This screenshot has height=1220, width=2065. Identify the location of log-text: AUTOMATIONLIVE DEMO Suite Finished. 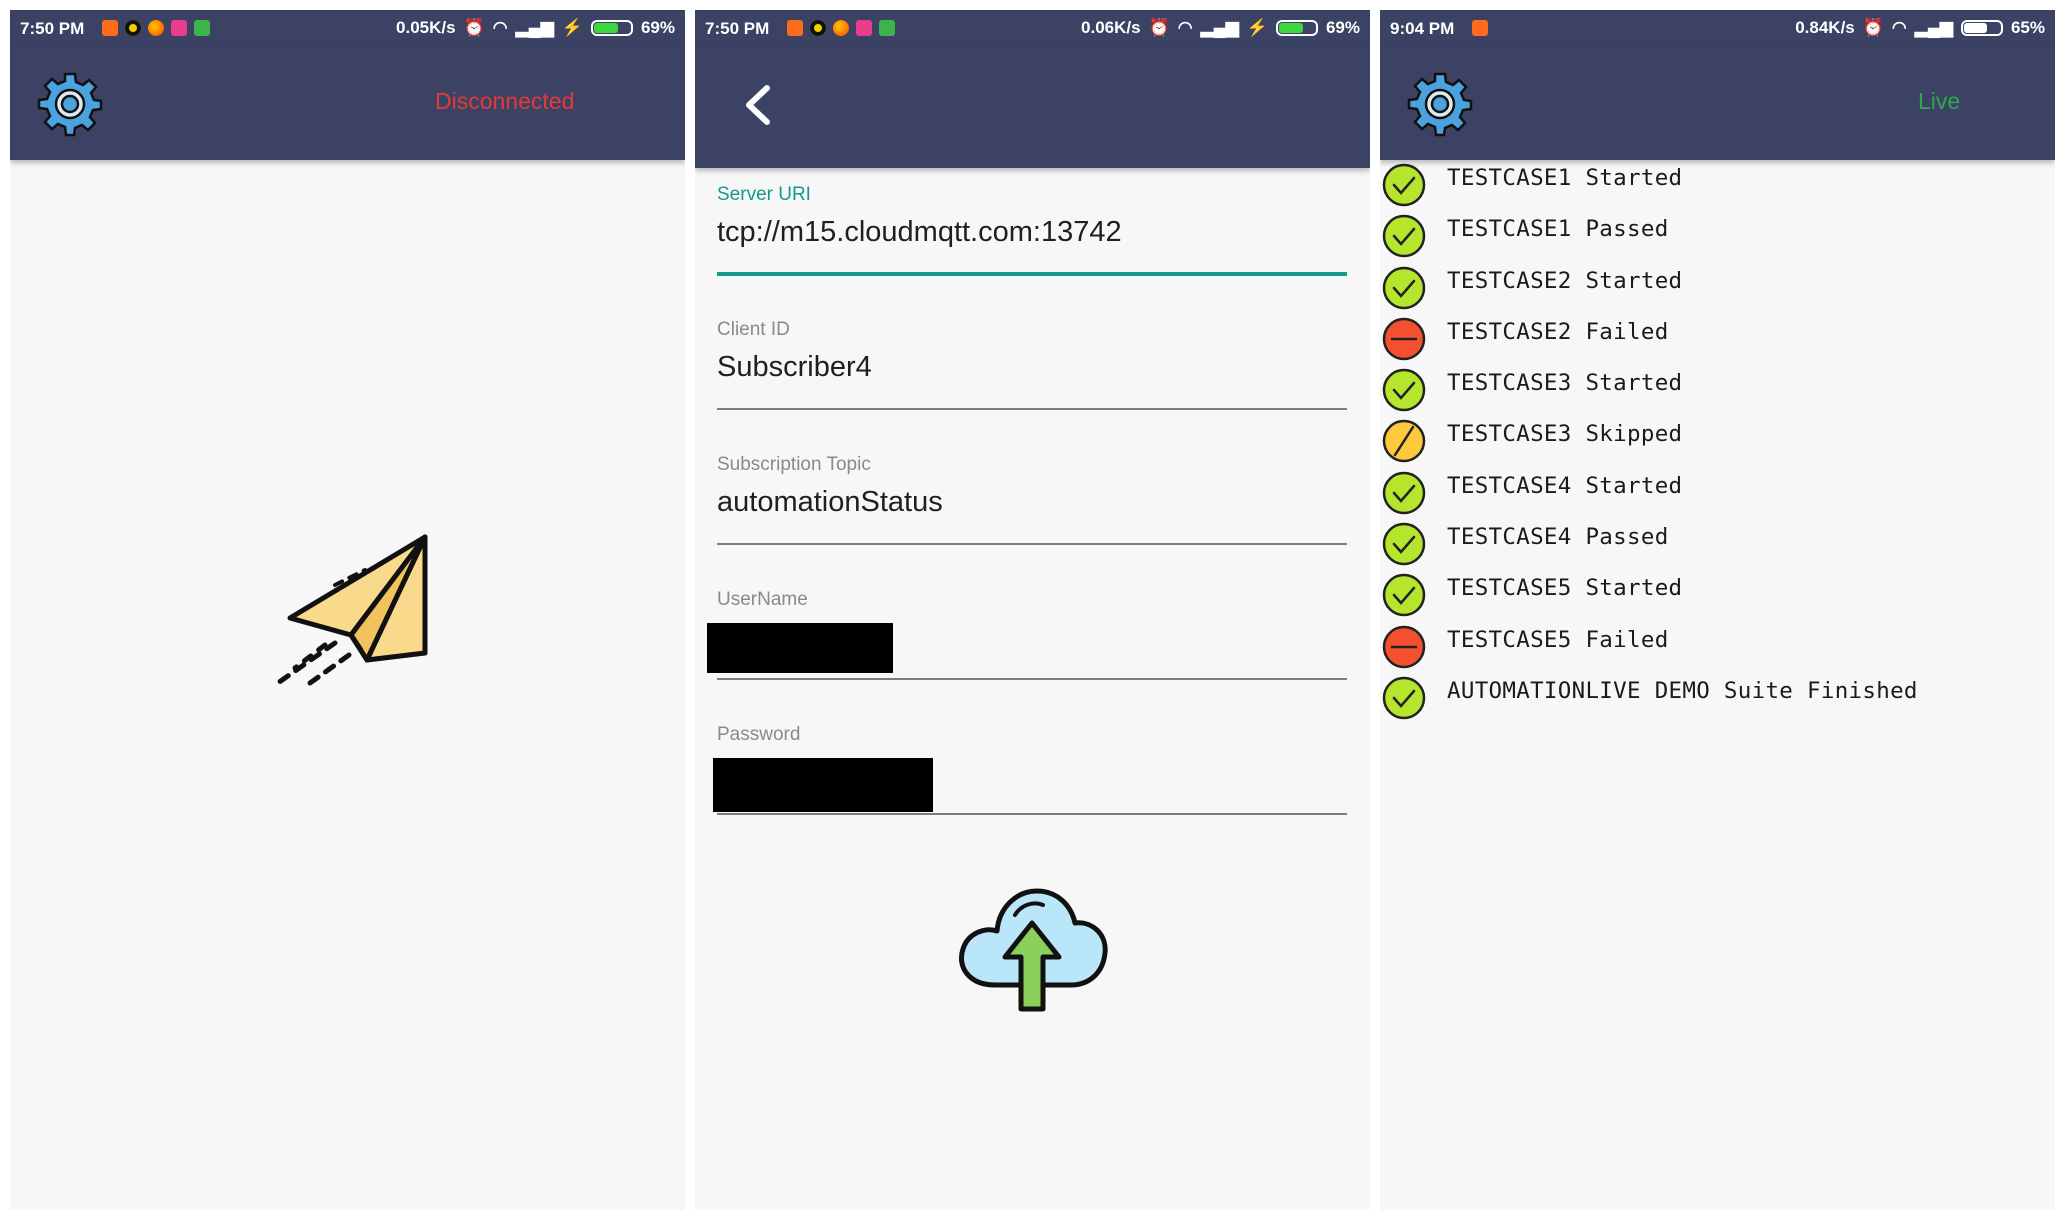
(1682, 690).